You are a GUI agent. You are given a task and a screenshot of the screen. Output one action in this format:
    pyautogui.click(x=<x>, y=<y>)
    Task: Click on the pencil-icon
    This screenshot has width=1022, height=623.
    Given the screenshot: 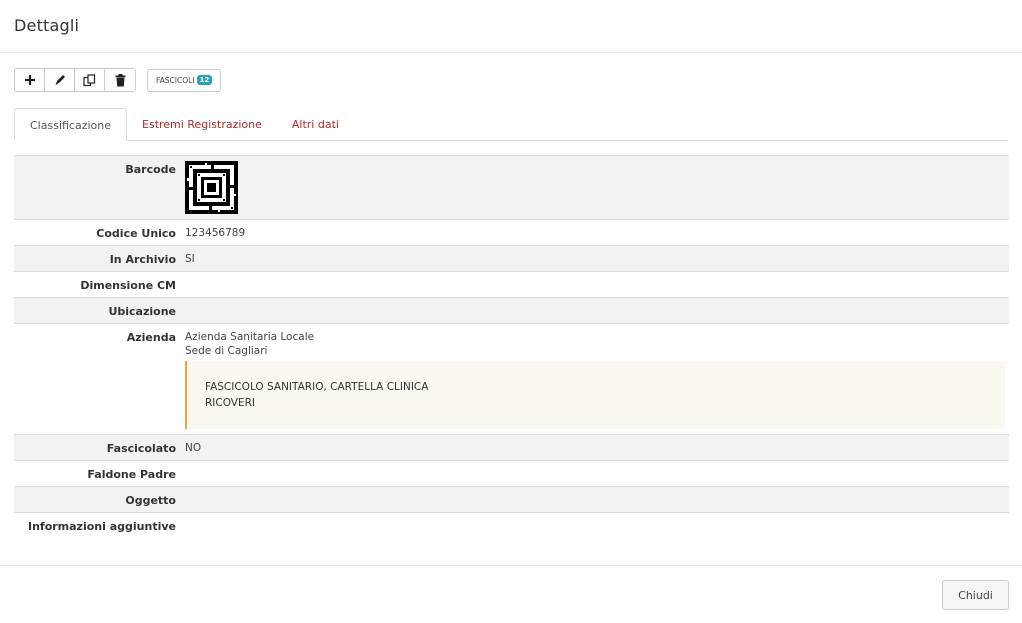 What is the action you would take?
    pyautogui.click(x=60, y=80)
    